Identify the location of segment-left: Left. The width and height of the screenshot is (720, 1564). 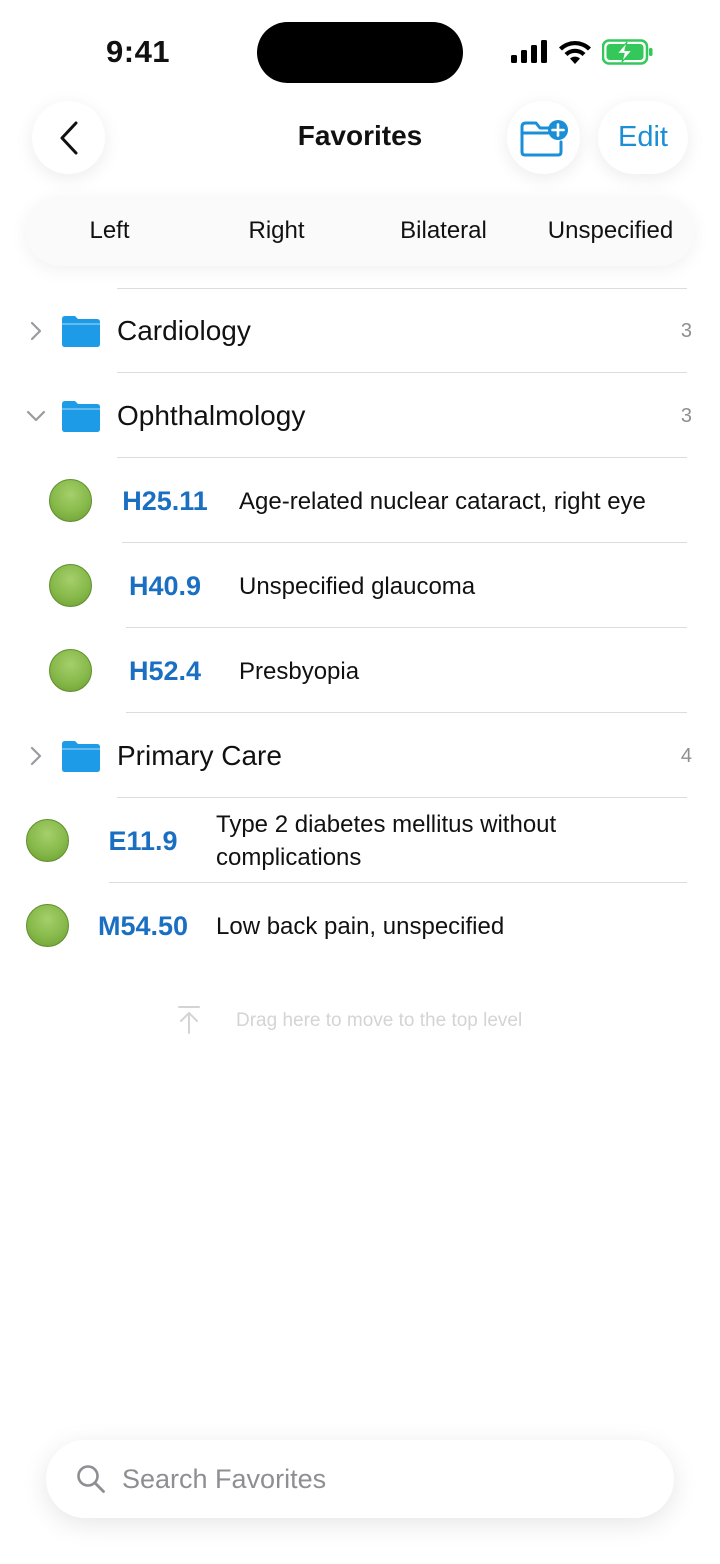
(109, 231).